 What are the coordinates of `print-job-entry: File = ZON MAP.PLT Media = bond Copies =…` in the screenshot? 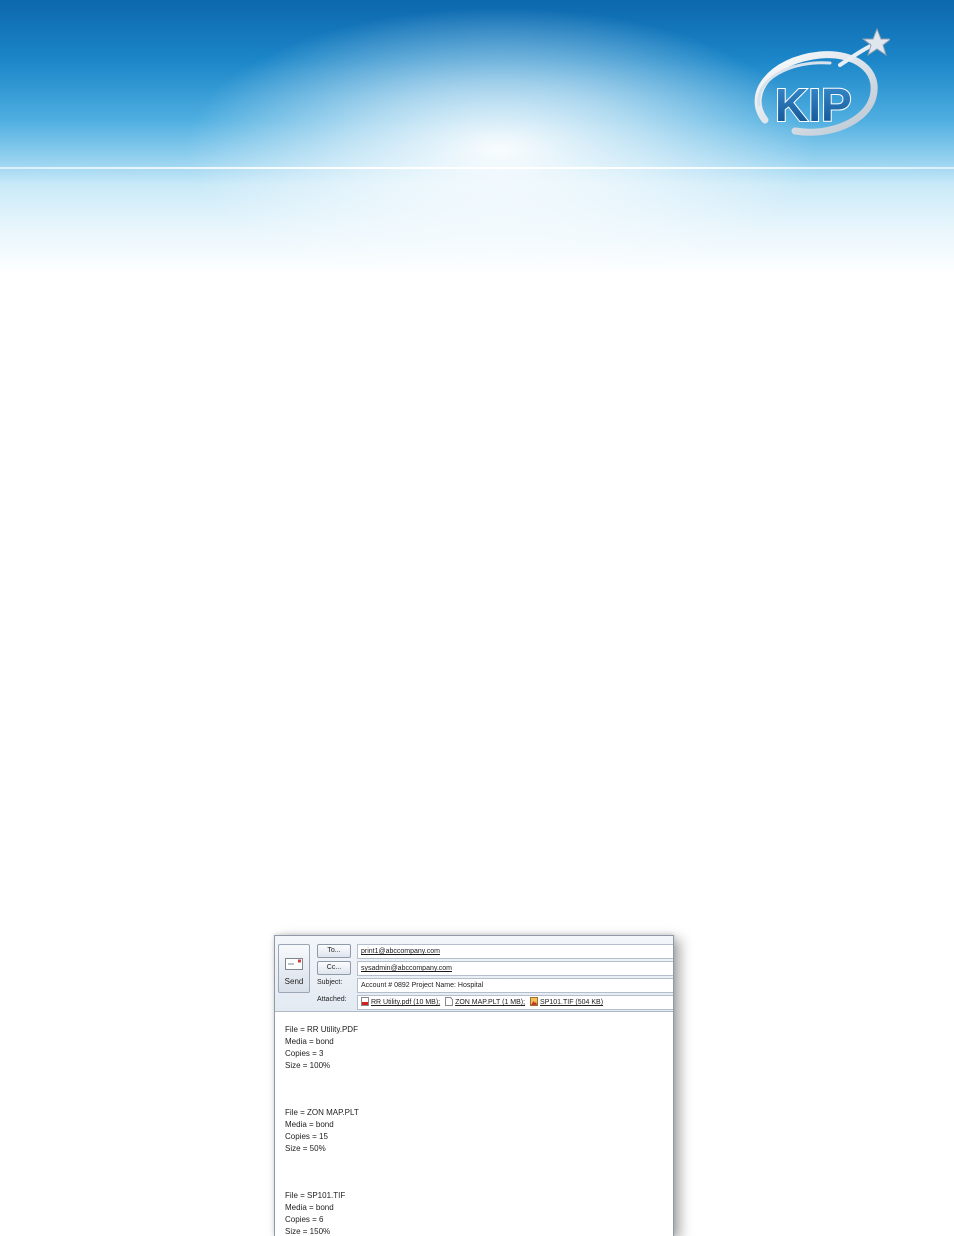 It's located at (475, 1131).